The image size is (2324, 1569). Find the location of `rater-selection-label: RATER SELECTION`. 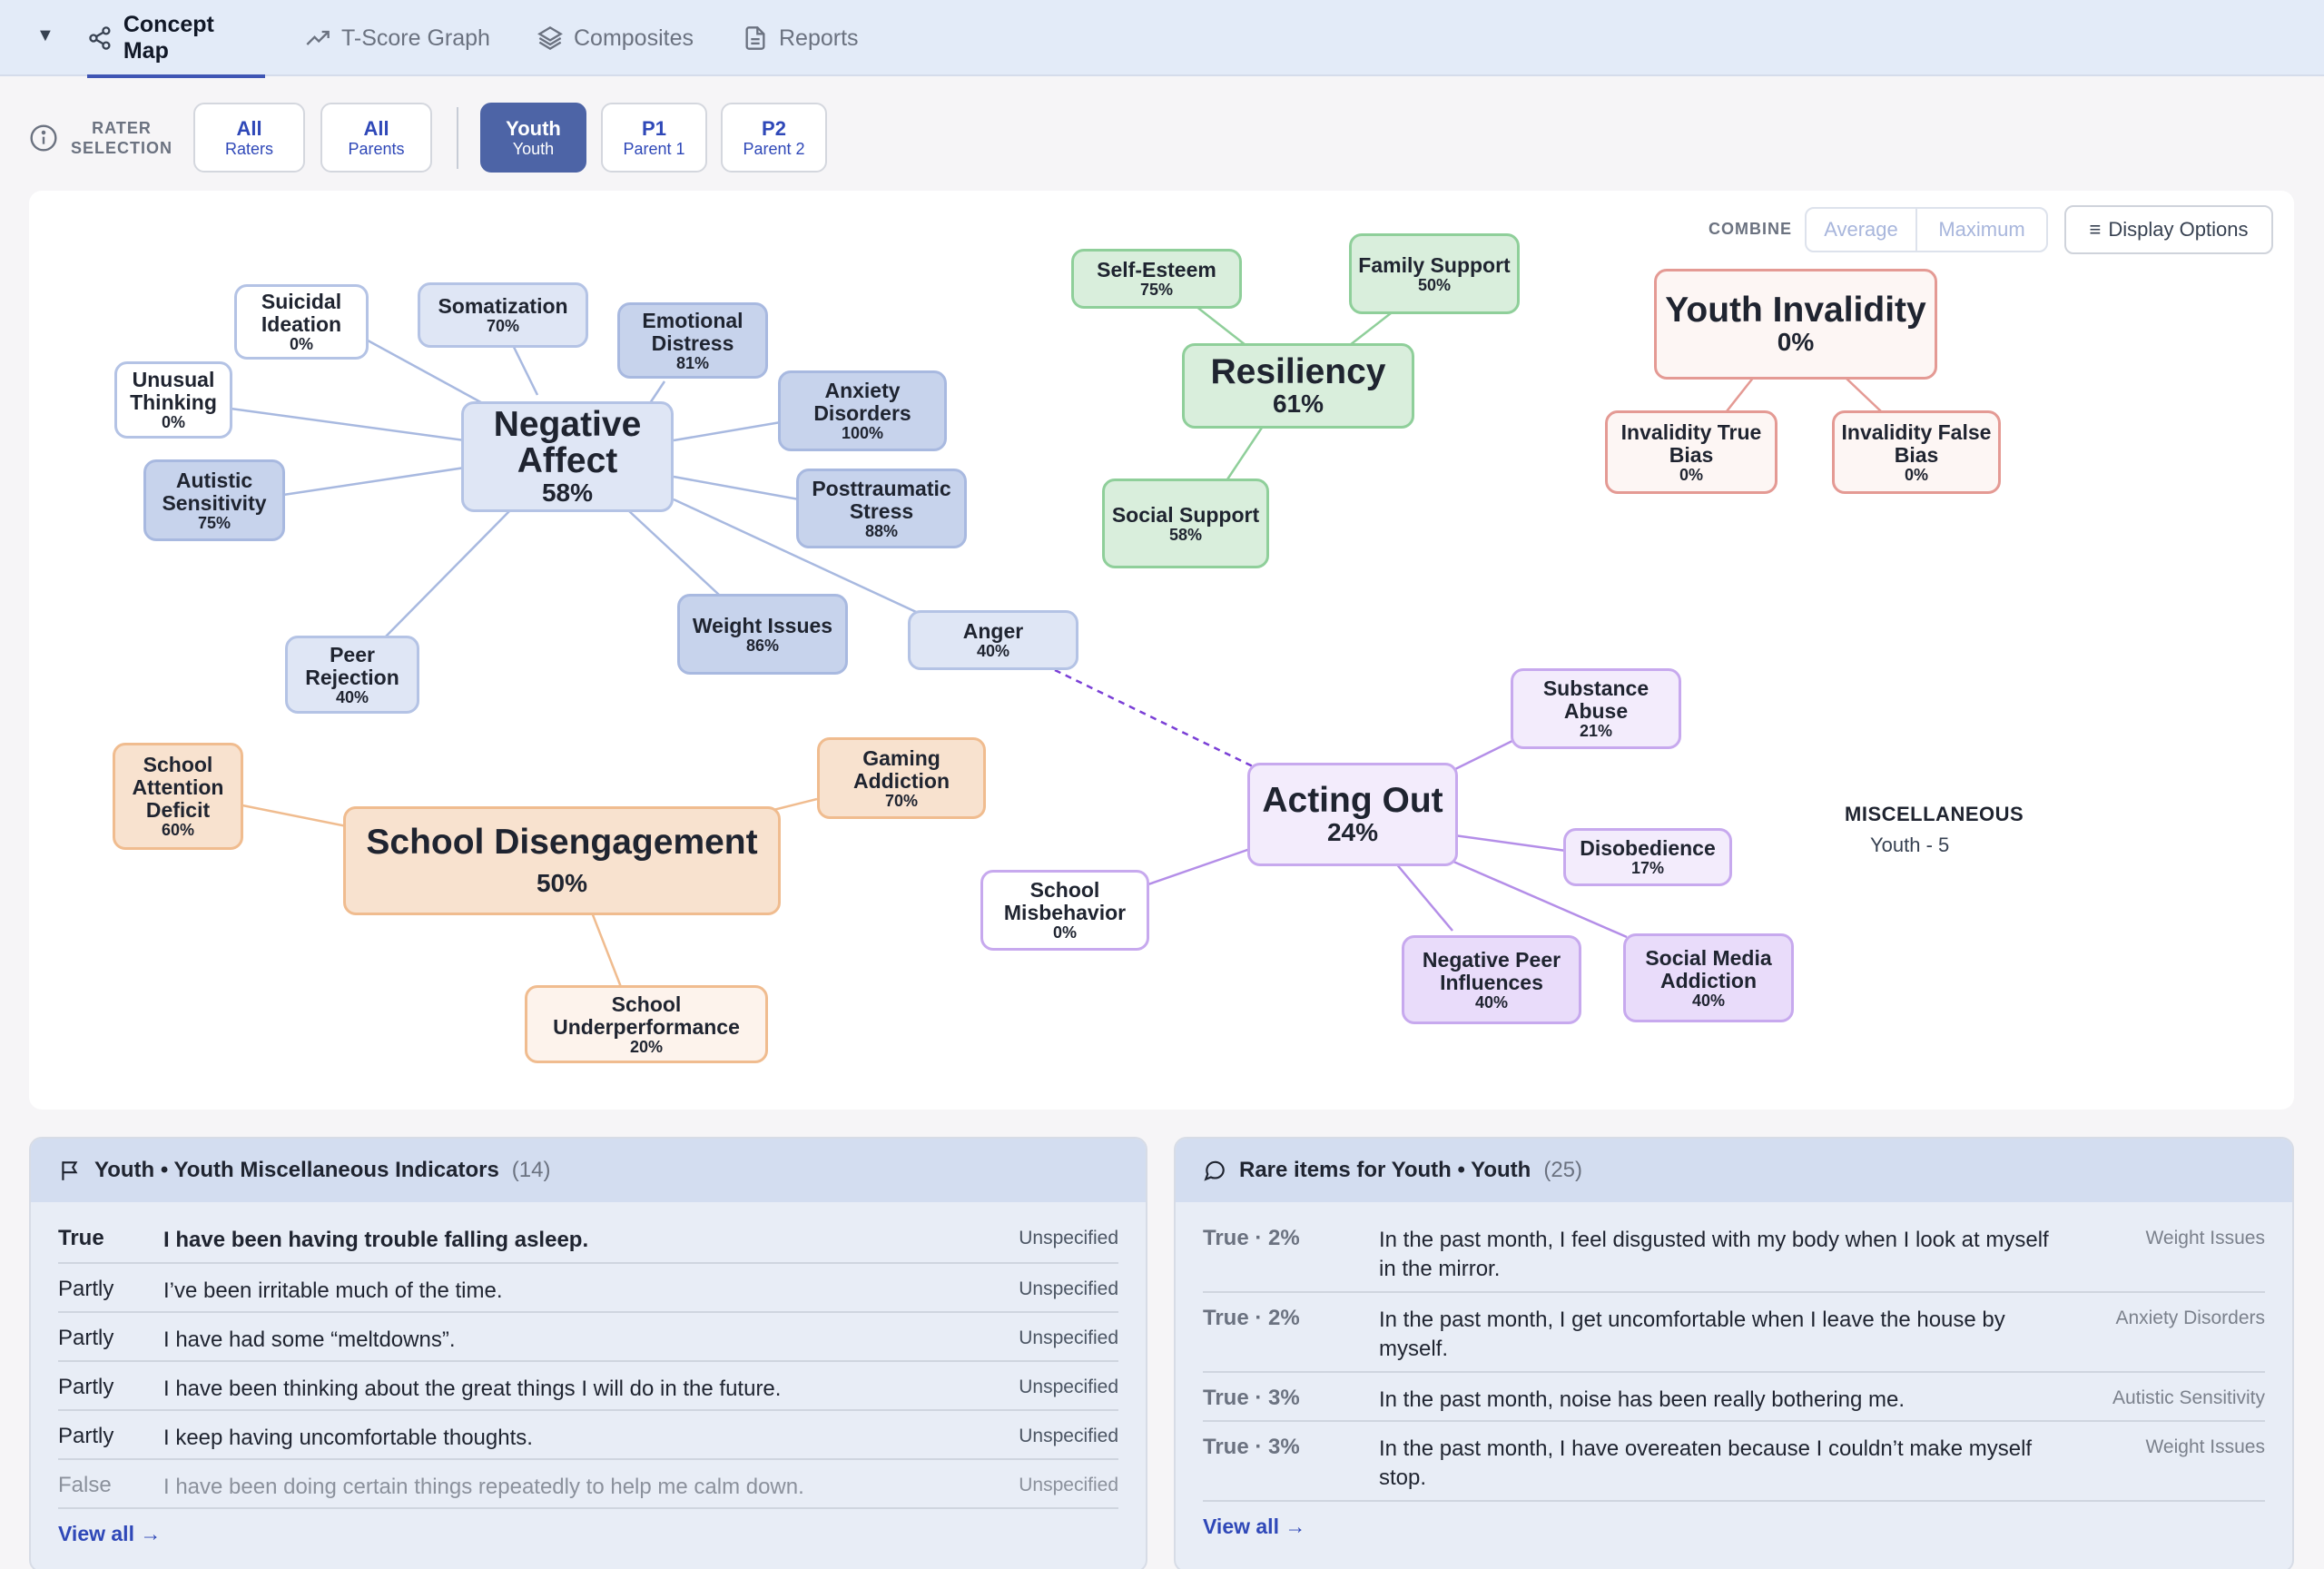

rater-selection-label: RATER SELECTION is located at coordinates (121, 138).